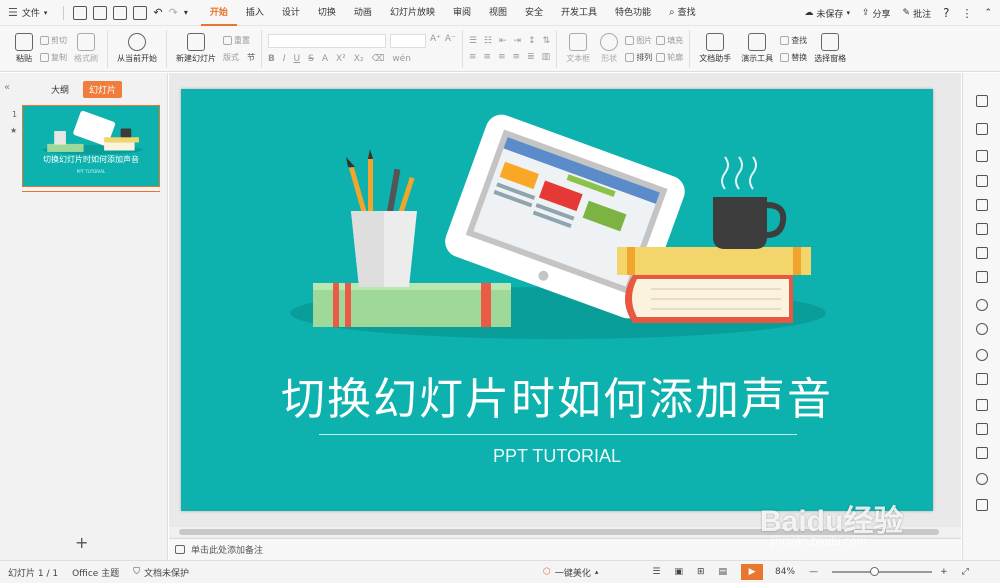 This screenshot has width=1000, height=583. Describe the element at coordinates (532, 41) in the screenshot. I see `line-spacing-icon: ↕` at that location.